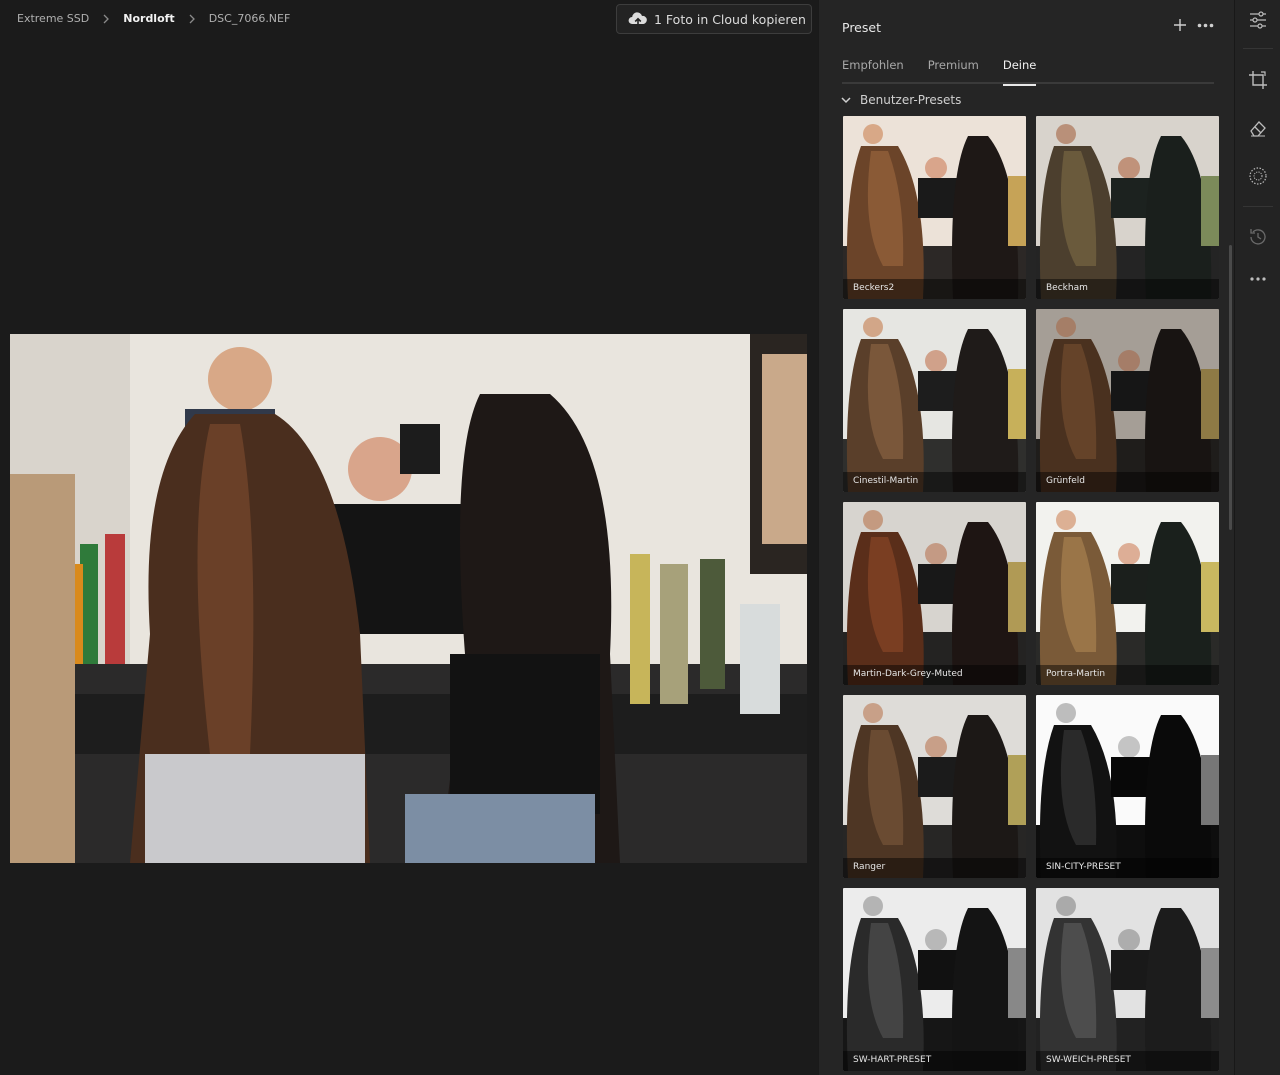 Image resolution: width=1280 pixels, height=1075 pixels. What do you see at coordinates (1127, 868) in the screenshot?
I see `preset-label: SIN-CITY-PRESET` at bounding box center [1127, 868].